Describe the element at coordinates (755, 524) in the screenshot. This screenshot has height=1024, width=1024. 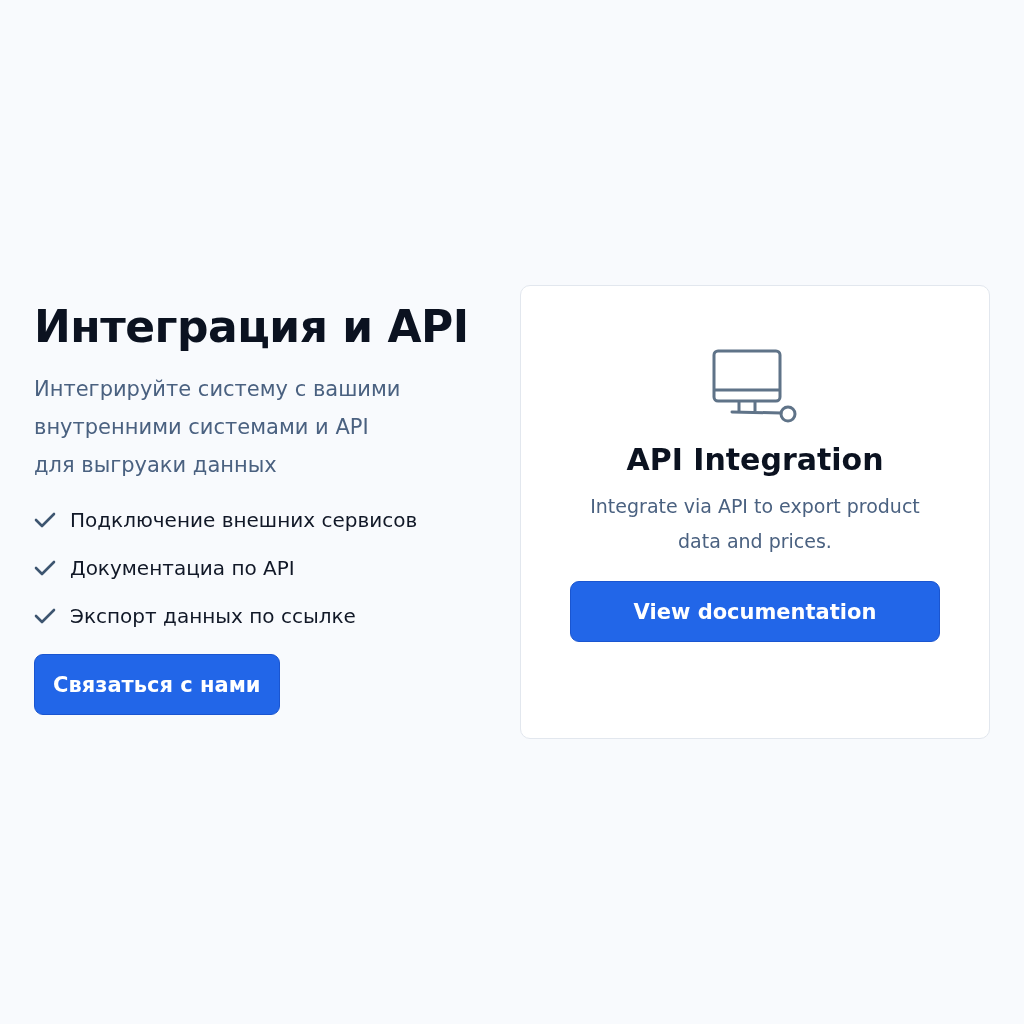
I see `card-description: Integrate via API to export product data and prices.` at that location.